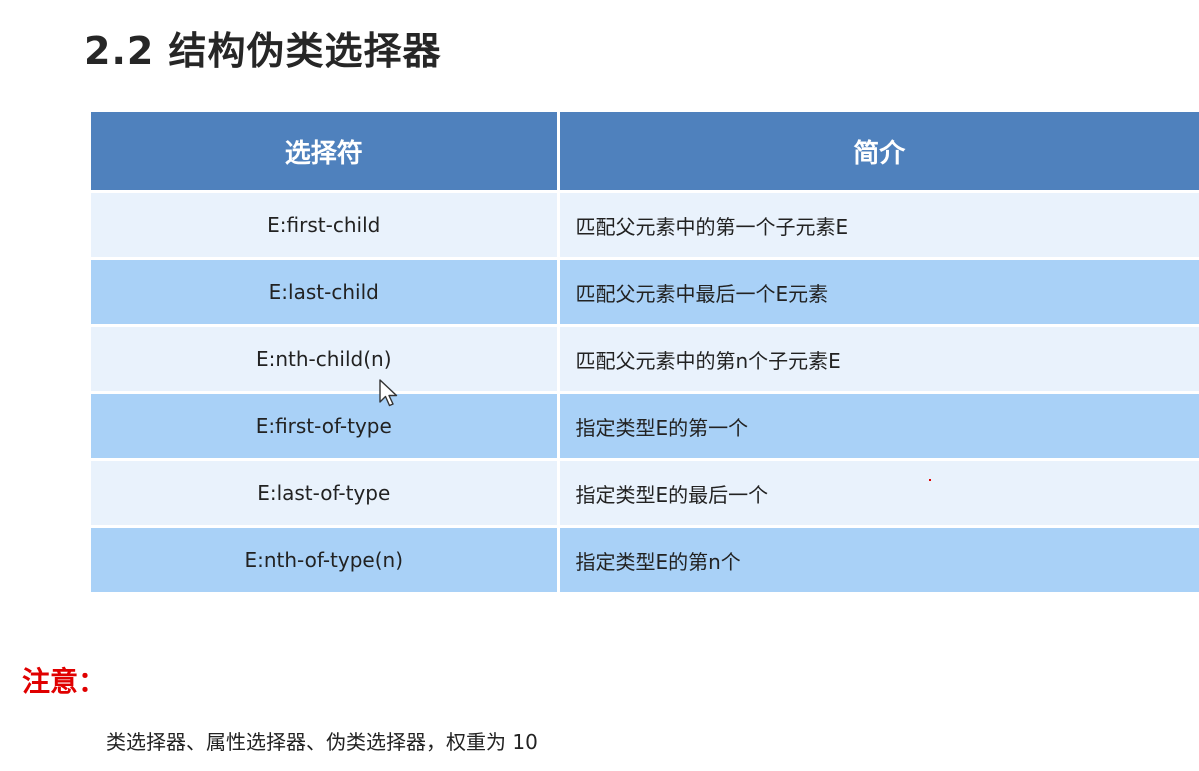  What do you see at coordinates (878, 224) in the screenshot?
I see `description-cell: 匹配父元素中的第一个子元素E` at bounding box center [878, 224].